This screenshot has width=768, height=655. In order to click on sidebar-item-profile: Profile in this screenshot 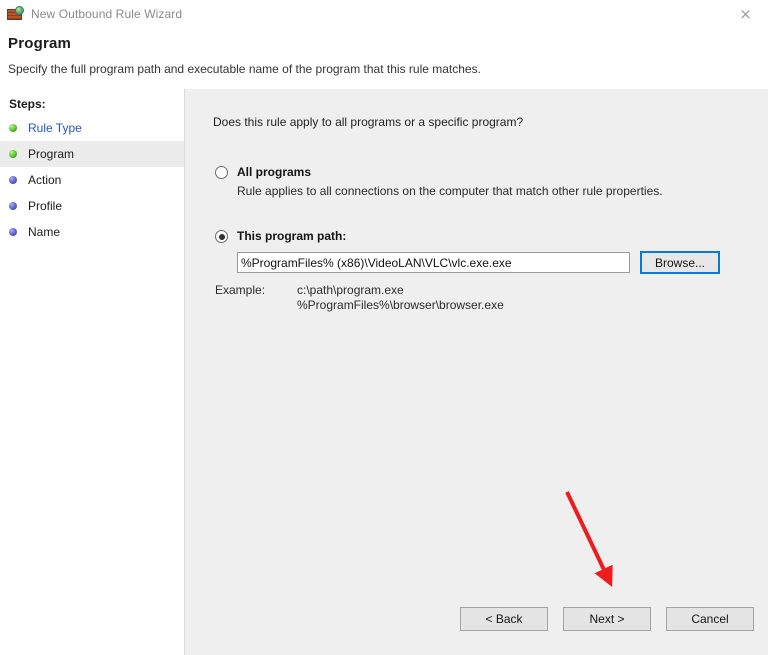, I will do `click(92, 206)`.